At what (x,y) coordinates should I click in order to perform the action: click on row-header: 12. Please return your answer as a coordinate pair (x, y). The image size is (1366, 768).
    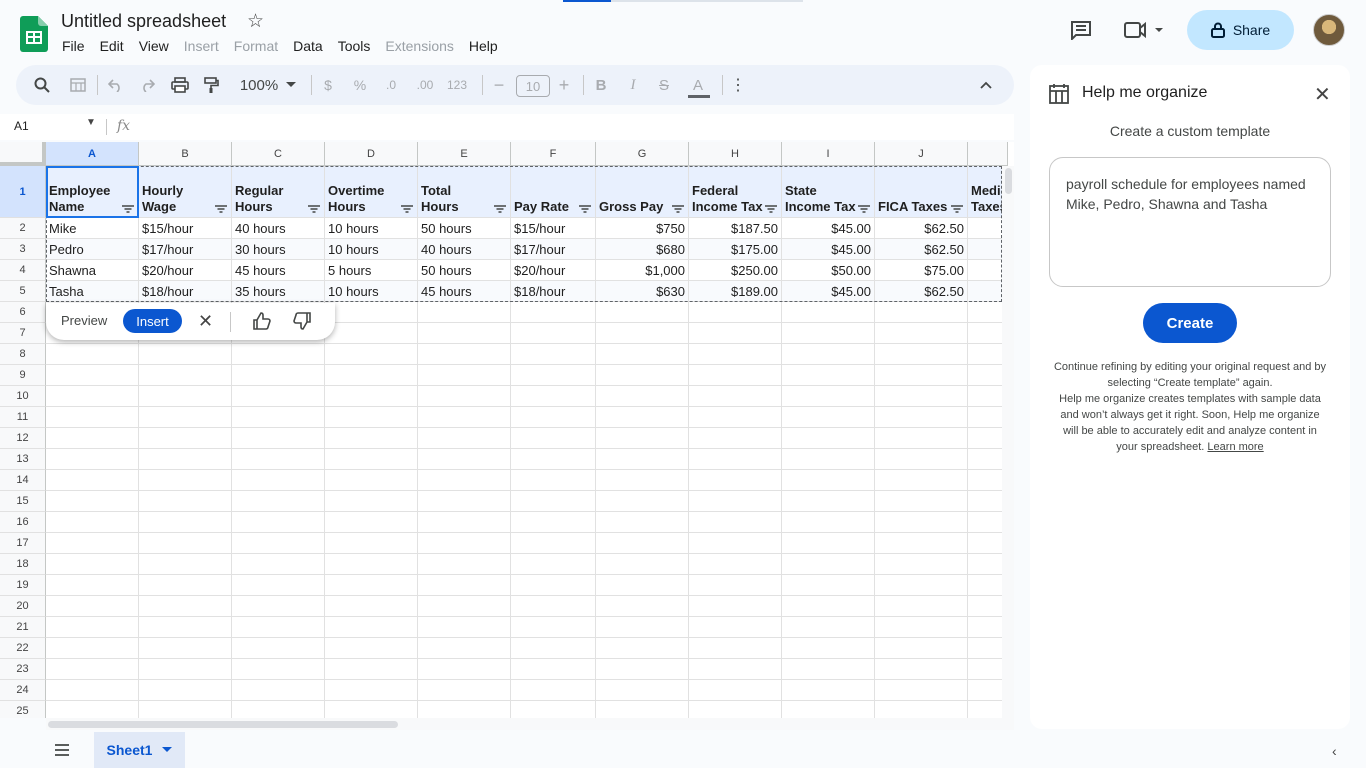
    Looking at the image, I should click on (23, 438).